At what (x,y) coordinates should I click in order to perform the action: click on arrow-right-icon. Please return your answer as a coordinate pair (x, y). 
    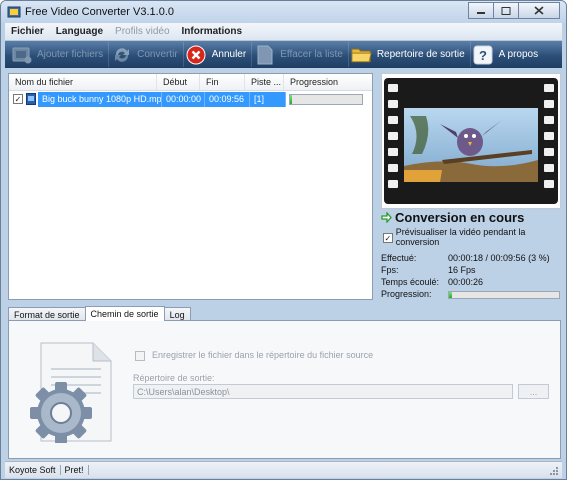
    Looking at the image, I should click on (386, 217).